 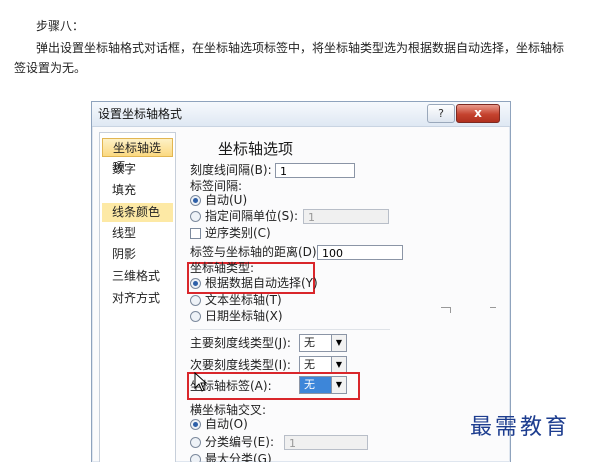 I want to click on specify-unit-label: 指定间隔单位(S):, so click(x=252, y=216).